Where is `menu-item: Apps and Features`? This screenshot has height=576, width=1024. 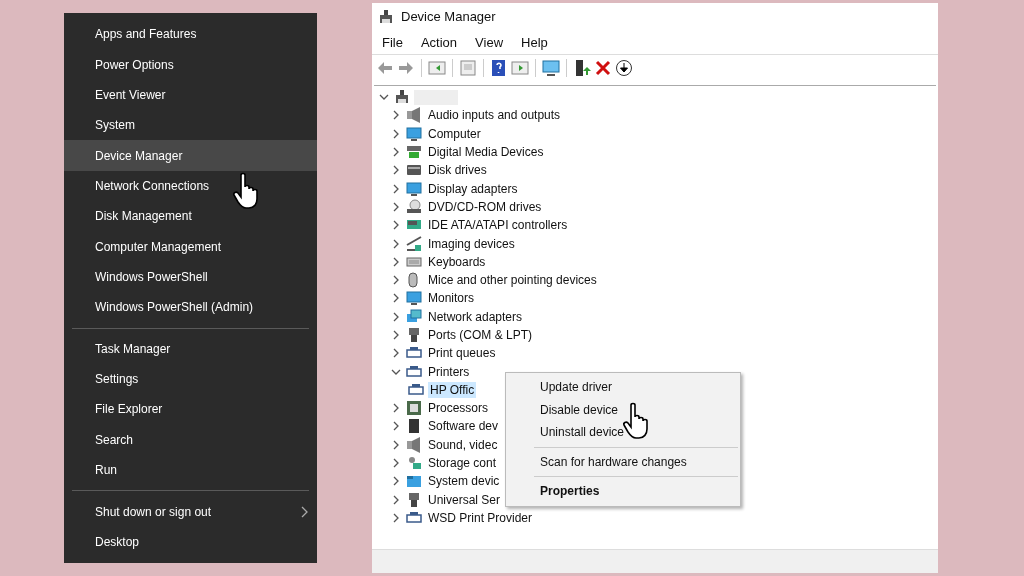
menu-item: Apps and Features is located at coordinates (190, 34).